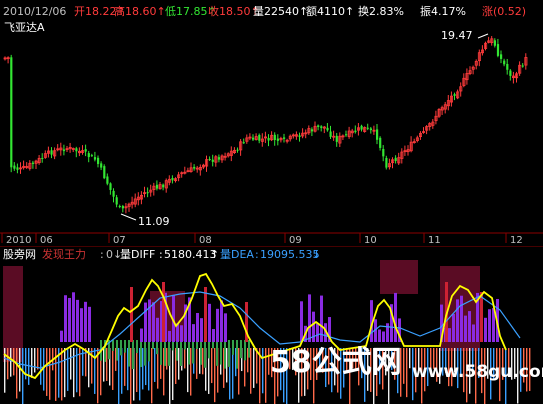  I want to click on diff-colon: :, so click(161, 254).